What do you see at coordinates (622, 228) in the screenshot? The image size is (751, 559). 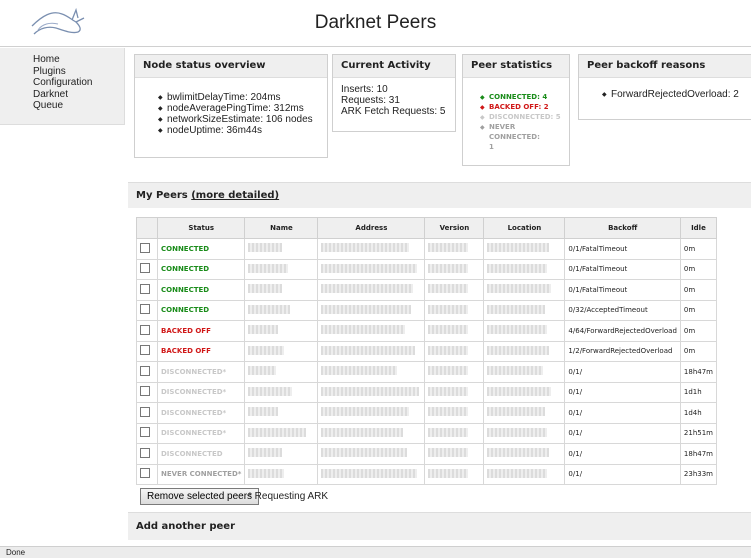 I see `column-header-backoff: Backoff` at bounding box center [622, 228].